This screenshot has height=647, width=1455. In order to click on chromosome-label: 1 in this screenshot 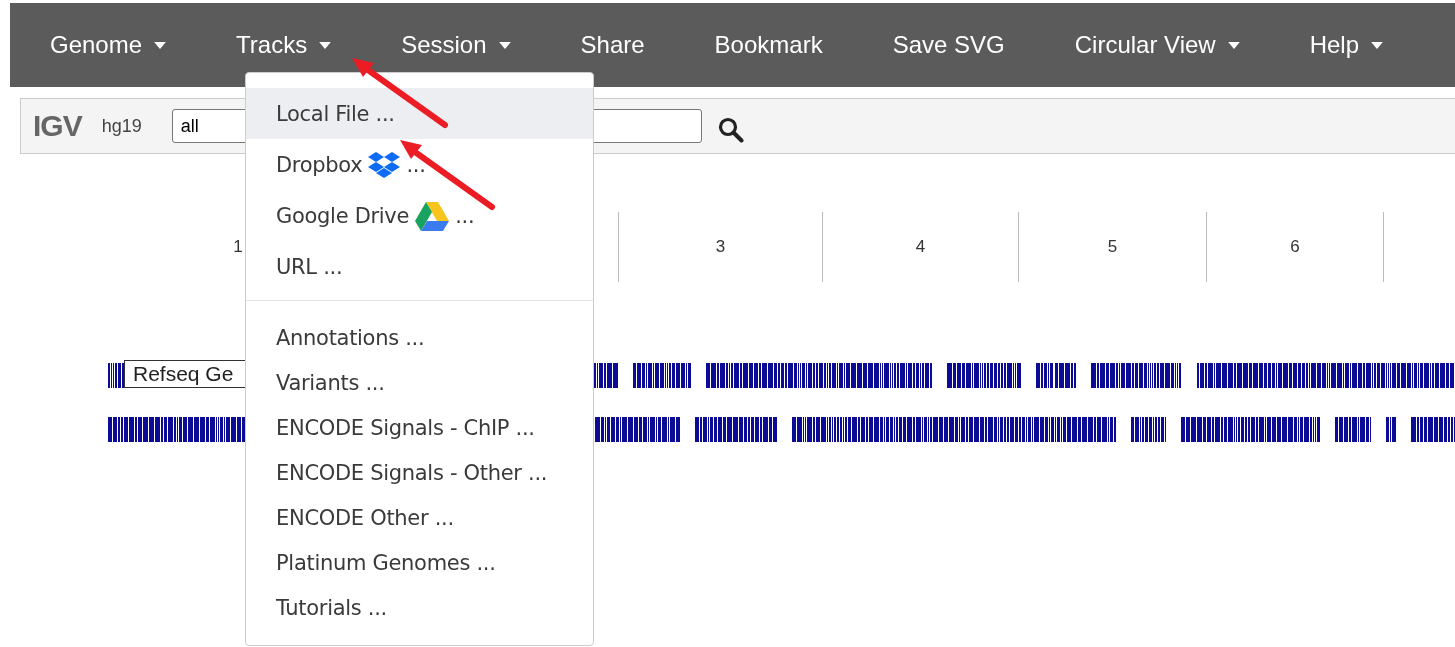, I will do `click(238, 247)`.